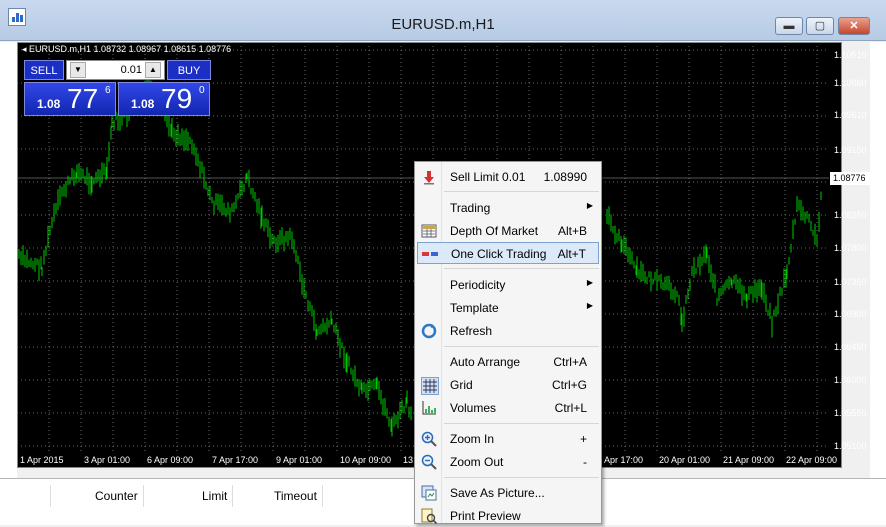  I want to click on y-axis-label: 1.09610, so click(850, 115).